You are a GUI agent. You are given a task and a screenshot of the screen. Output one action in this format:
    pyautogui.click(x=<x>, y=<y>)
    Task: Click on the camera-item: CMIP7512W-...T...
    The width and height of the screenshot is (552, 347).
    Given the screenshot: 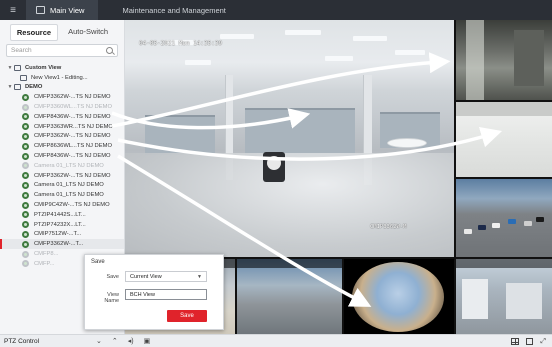 What is the action you would take?
    pyautogui.click(x=62, y=235)
    